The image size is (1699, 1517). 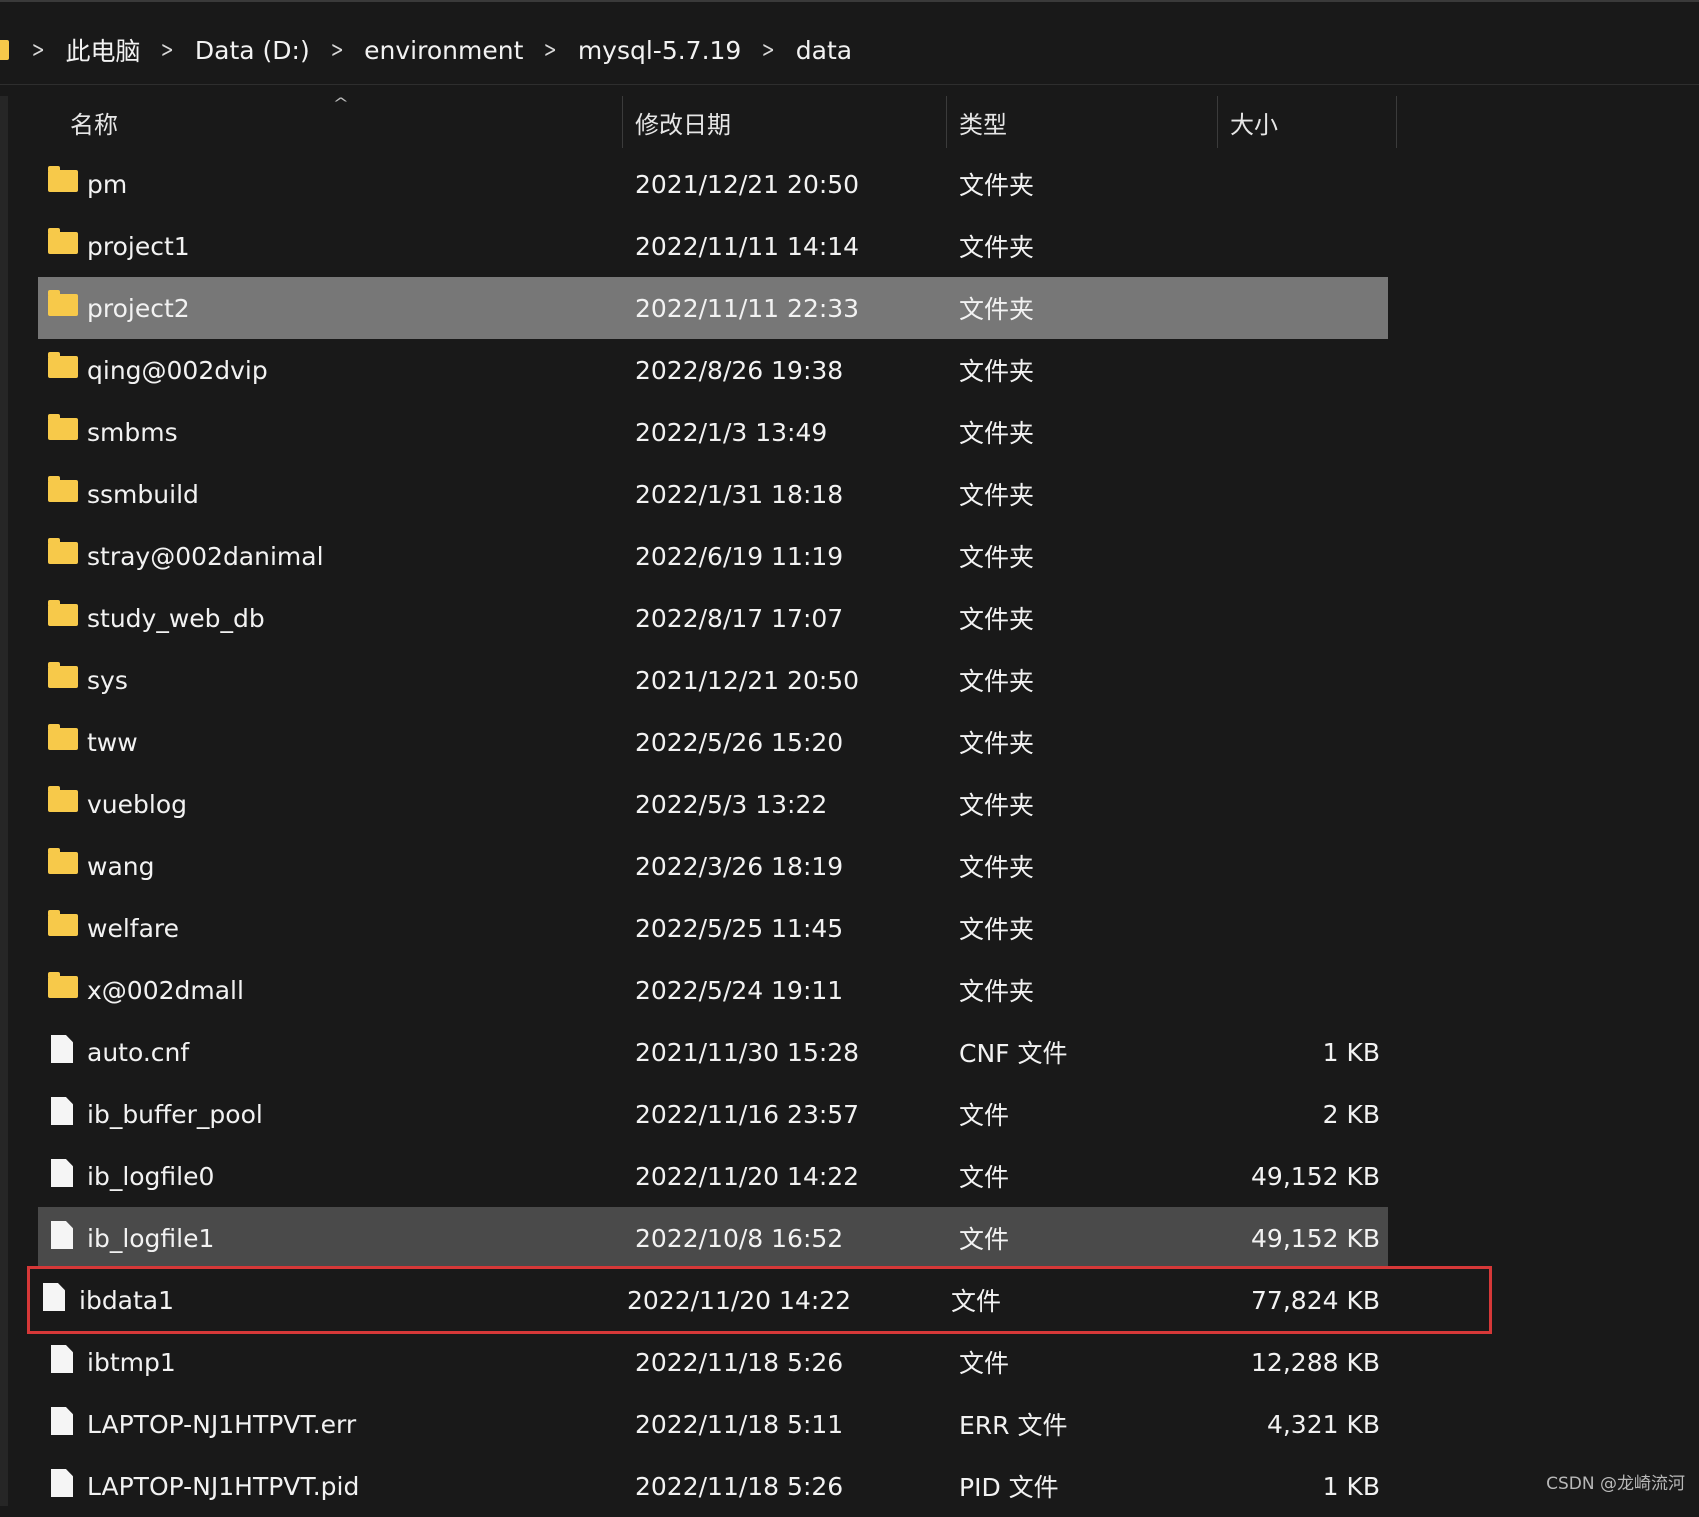 What do you see at coordinates (731, 432) in the screenshot?
I see `file-modified-date: 2022/1/3 13:49` at bounding box center [731, 432].